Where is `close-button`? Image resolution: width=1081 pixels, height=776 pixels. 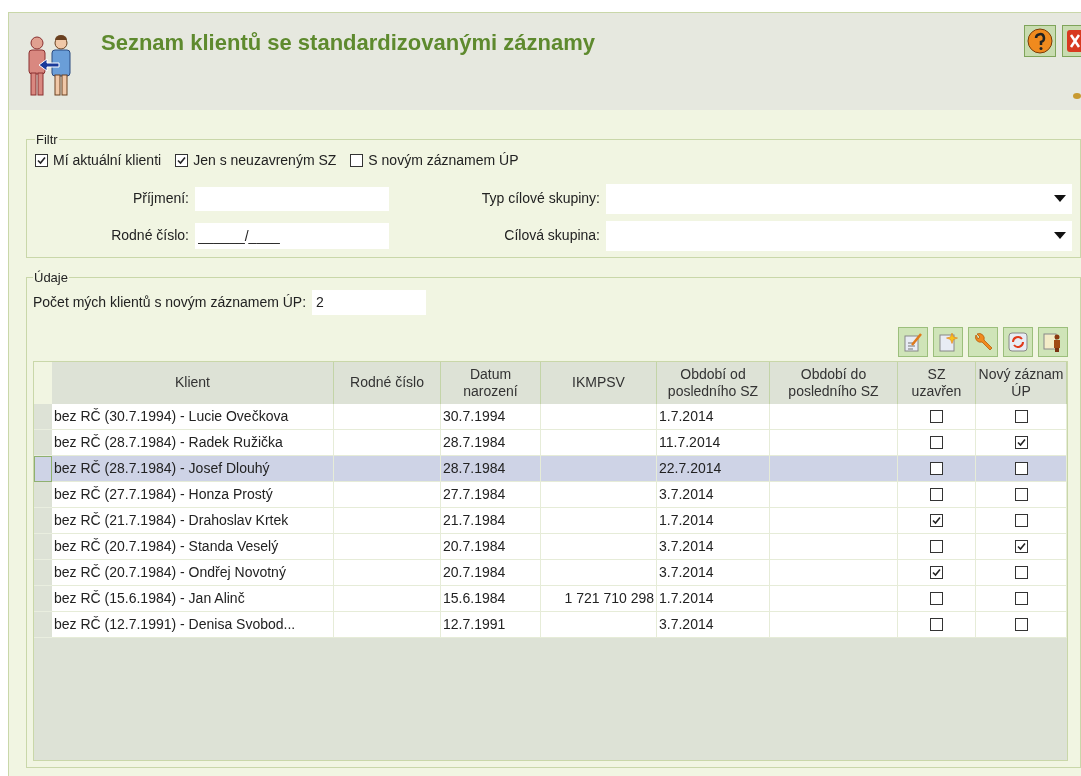
close-button is located at coordinates (1071, 41).